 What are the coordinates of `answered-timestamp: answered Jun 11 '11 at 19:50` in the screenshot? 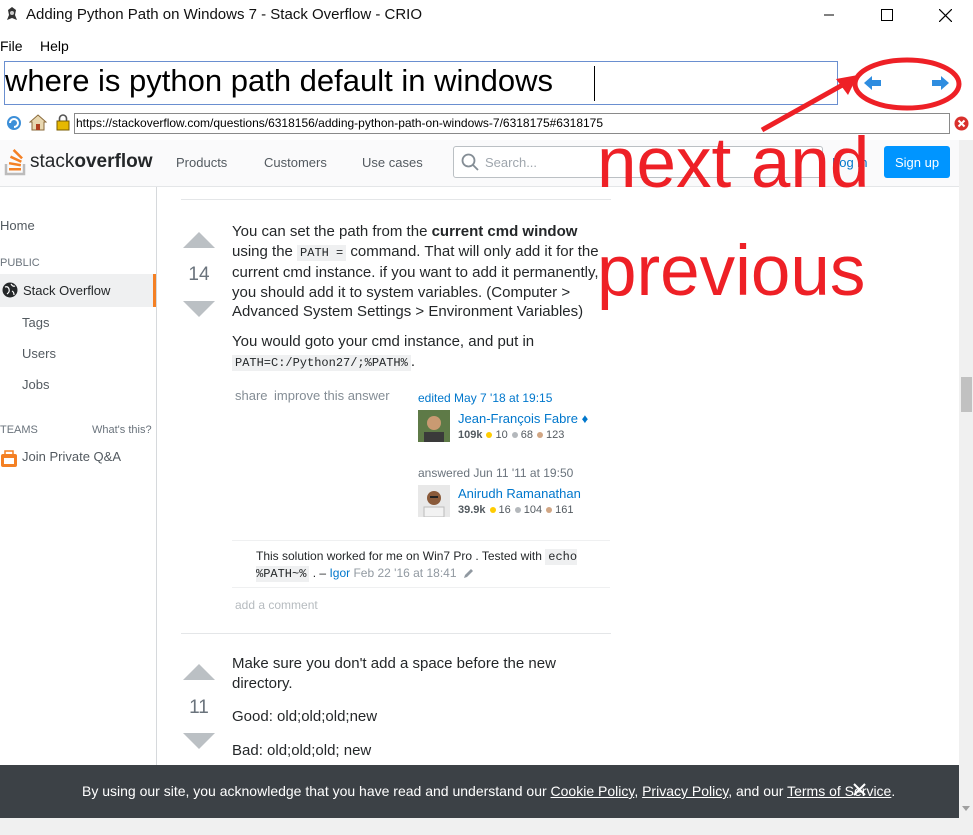 It's located at (496, 473).